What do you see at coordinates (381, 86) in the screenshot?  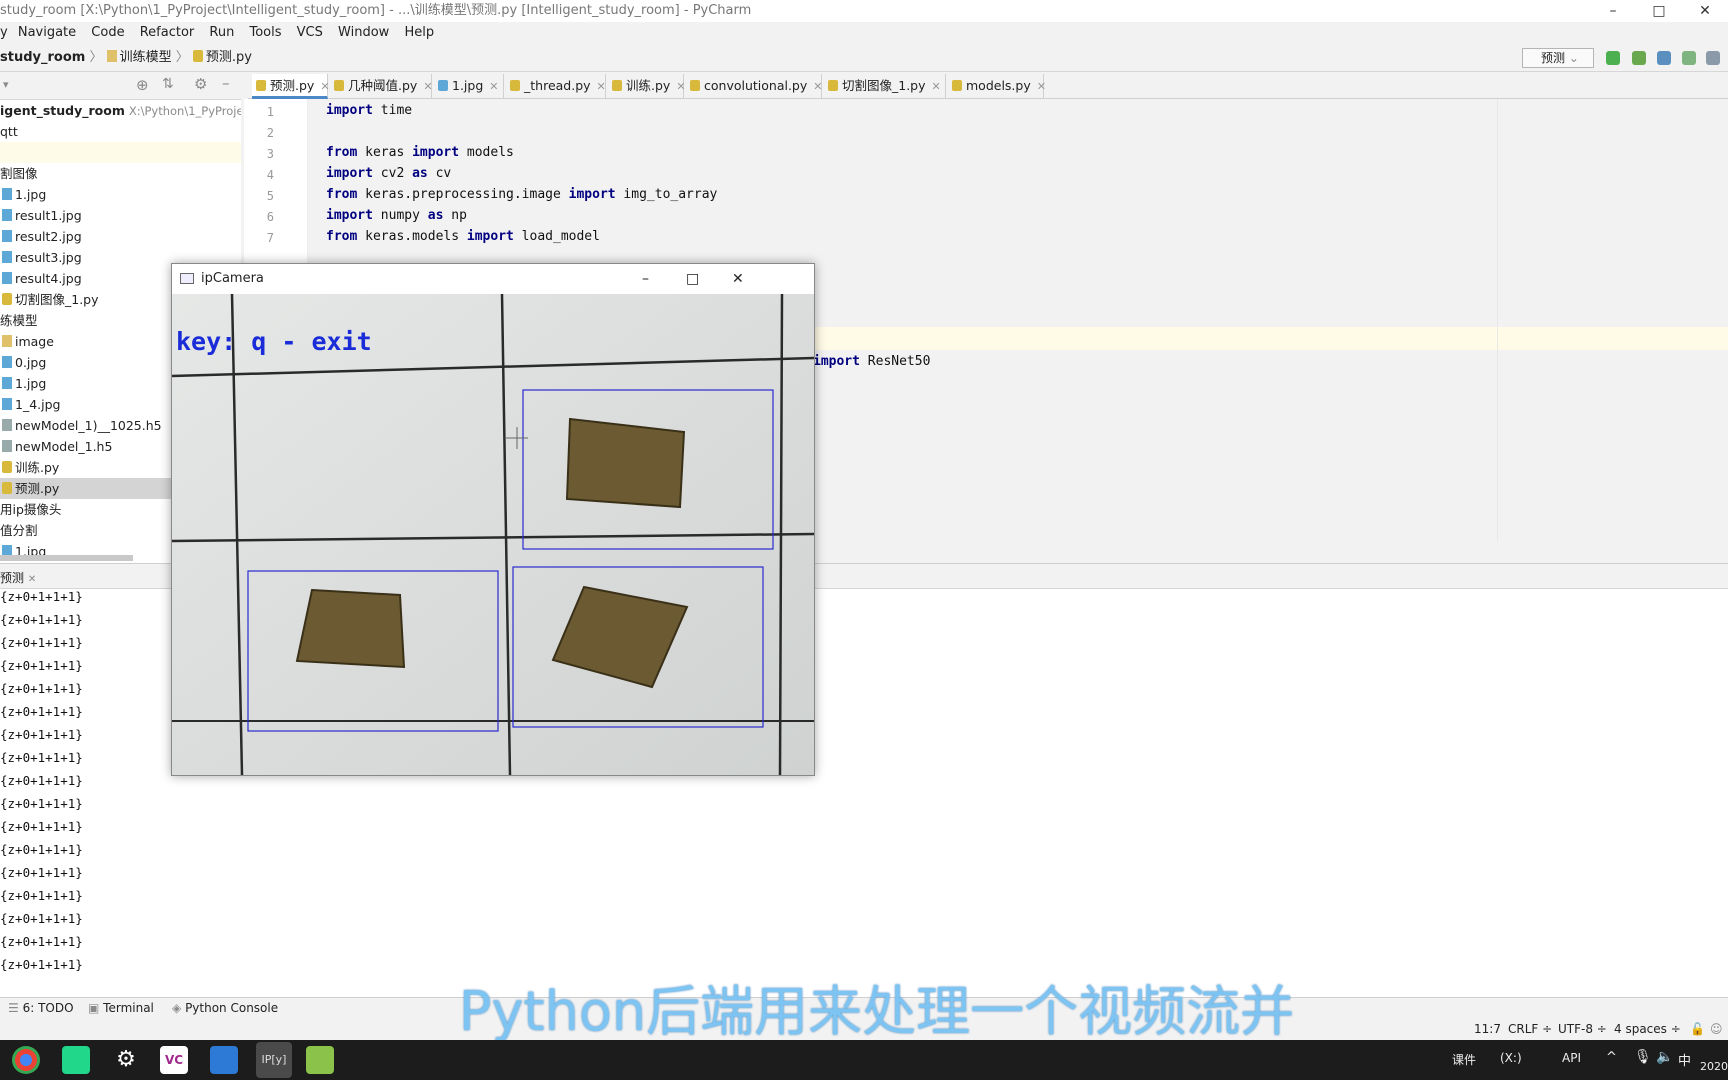 I see `tab-thresholds: 几种阈值.py ✕` at bounding box center [381, 86].